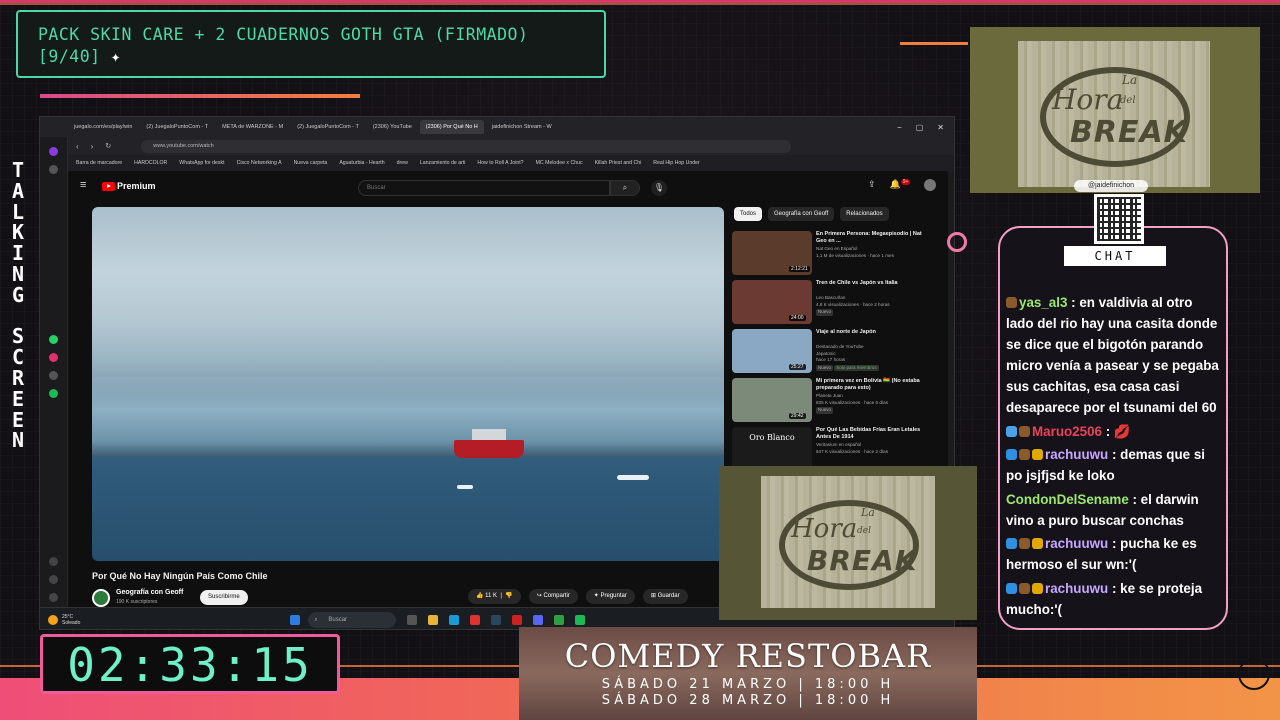 The width and height of the screenshot is (1280, 720). What do you see at coordinates (53, 151) in the screenshot?
I see `opera-icon` at bounding box center [53, 151].